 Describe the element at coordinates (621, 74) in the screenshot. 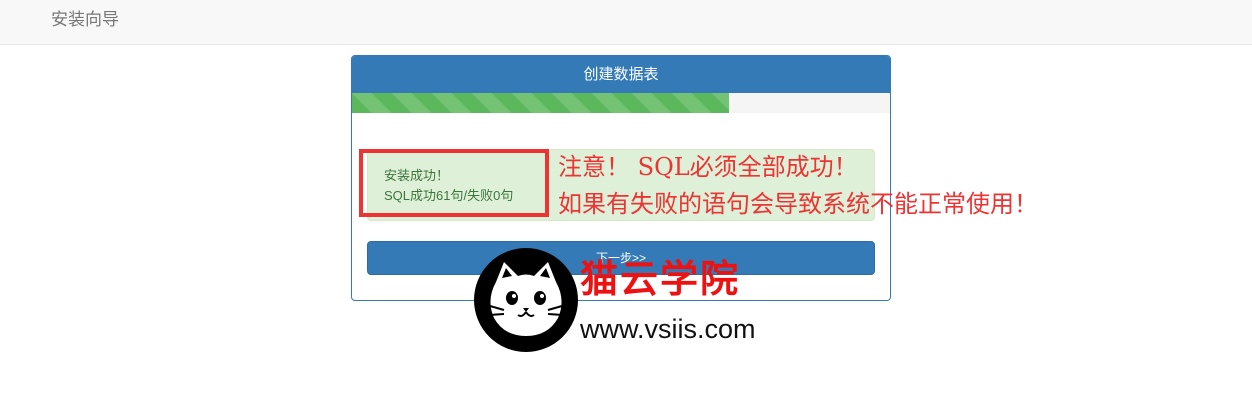

I see `panel-title: 创建数据表` at that location.